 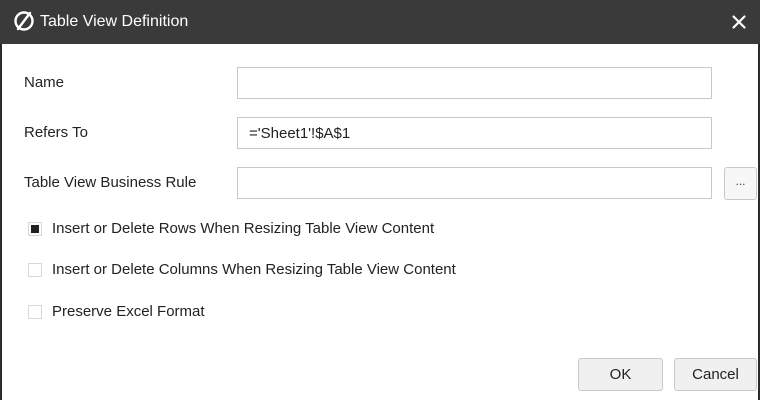 I want to click on refers-to-label: Refers To, so click(x=56, y=132).